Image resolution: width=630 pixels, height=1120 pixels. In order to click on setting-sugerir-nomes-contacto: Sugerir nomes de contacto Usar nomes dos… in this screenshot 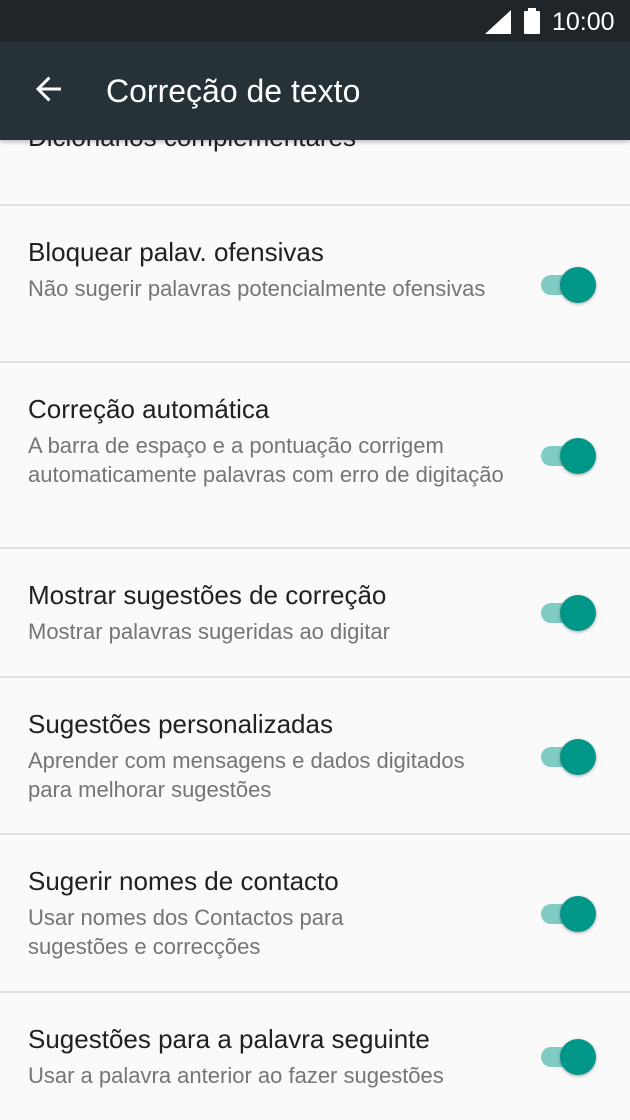, I will do `click(315, 914)`.